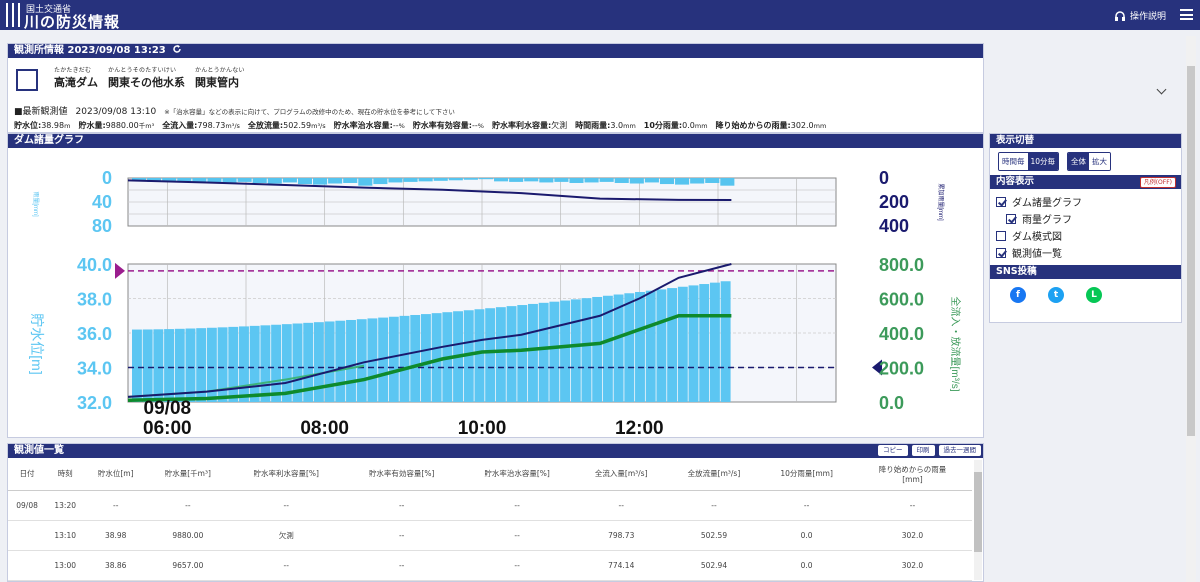 The image size is (1200, 582). I want to click on column-header: 貯水率利水容量[%], so click(286, 474).